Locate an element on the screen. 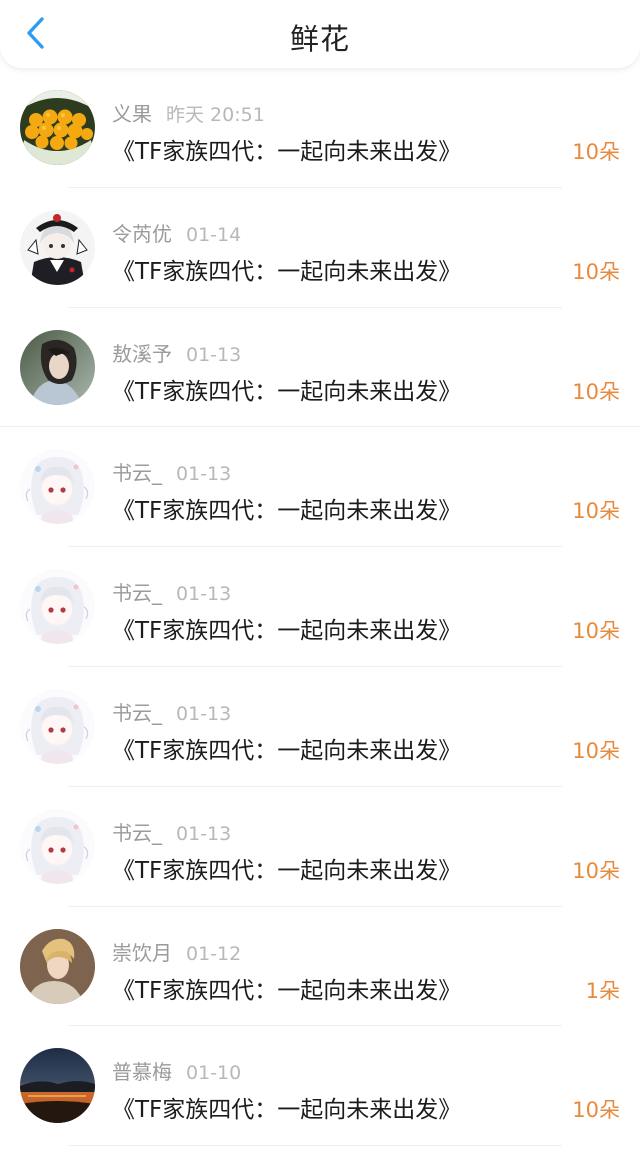 This screenshot has height=1153, width=640. item-meta: 义果 昨天 20:51 is located at coordinates (188, 112).